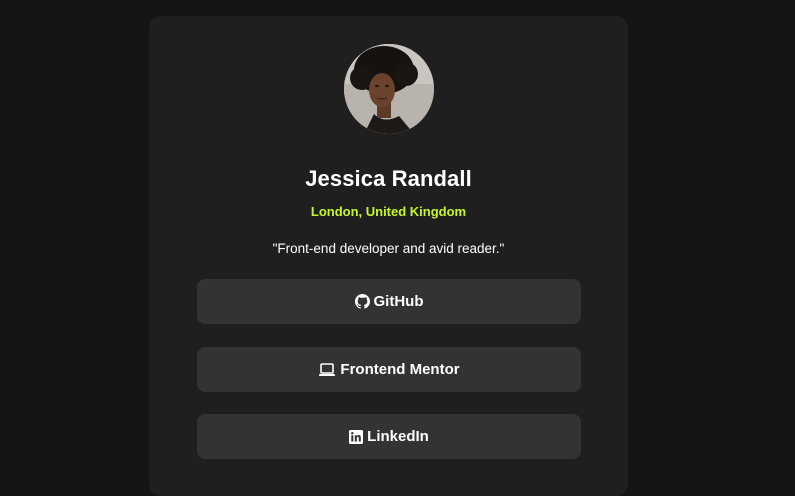 This screenshot has height=496, width=795. Describe the element at coordinates (398, 436) in the screenshot. I see `linkedin-link-label: LinkedIn` at that location.